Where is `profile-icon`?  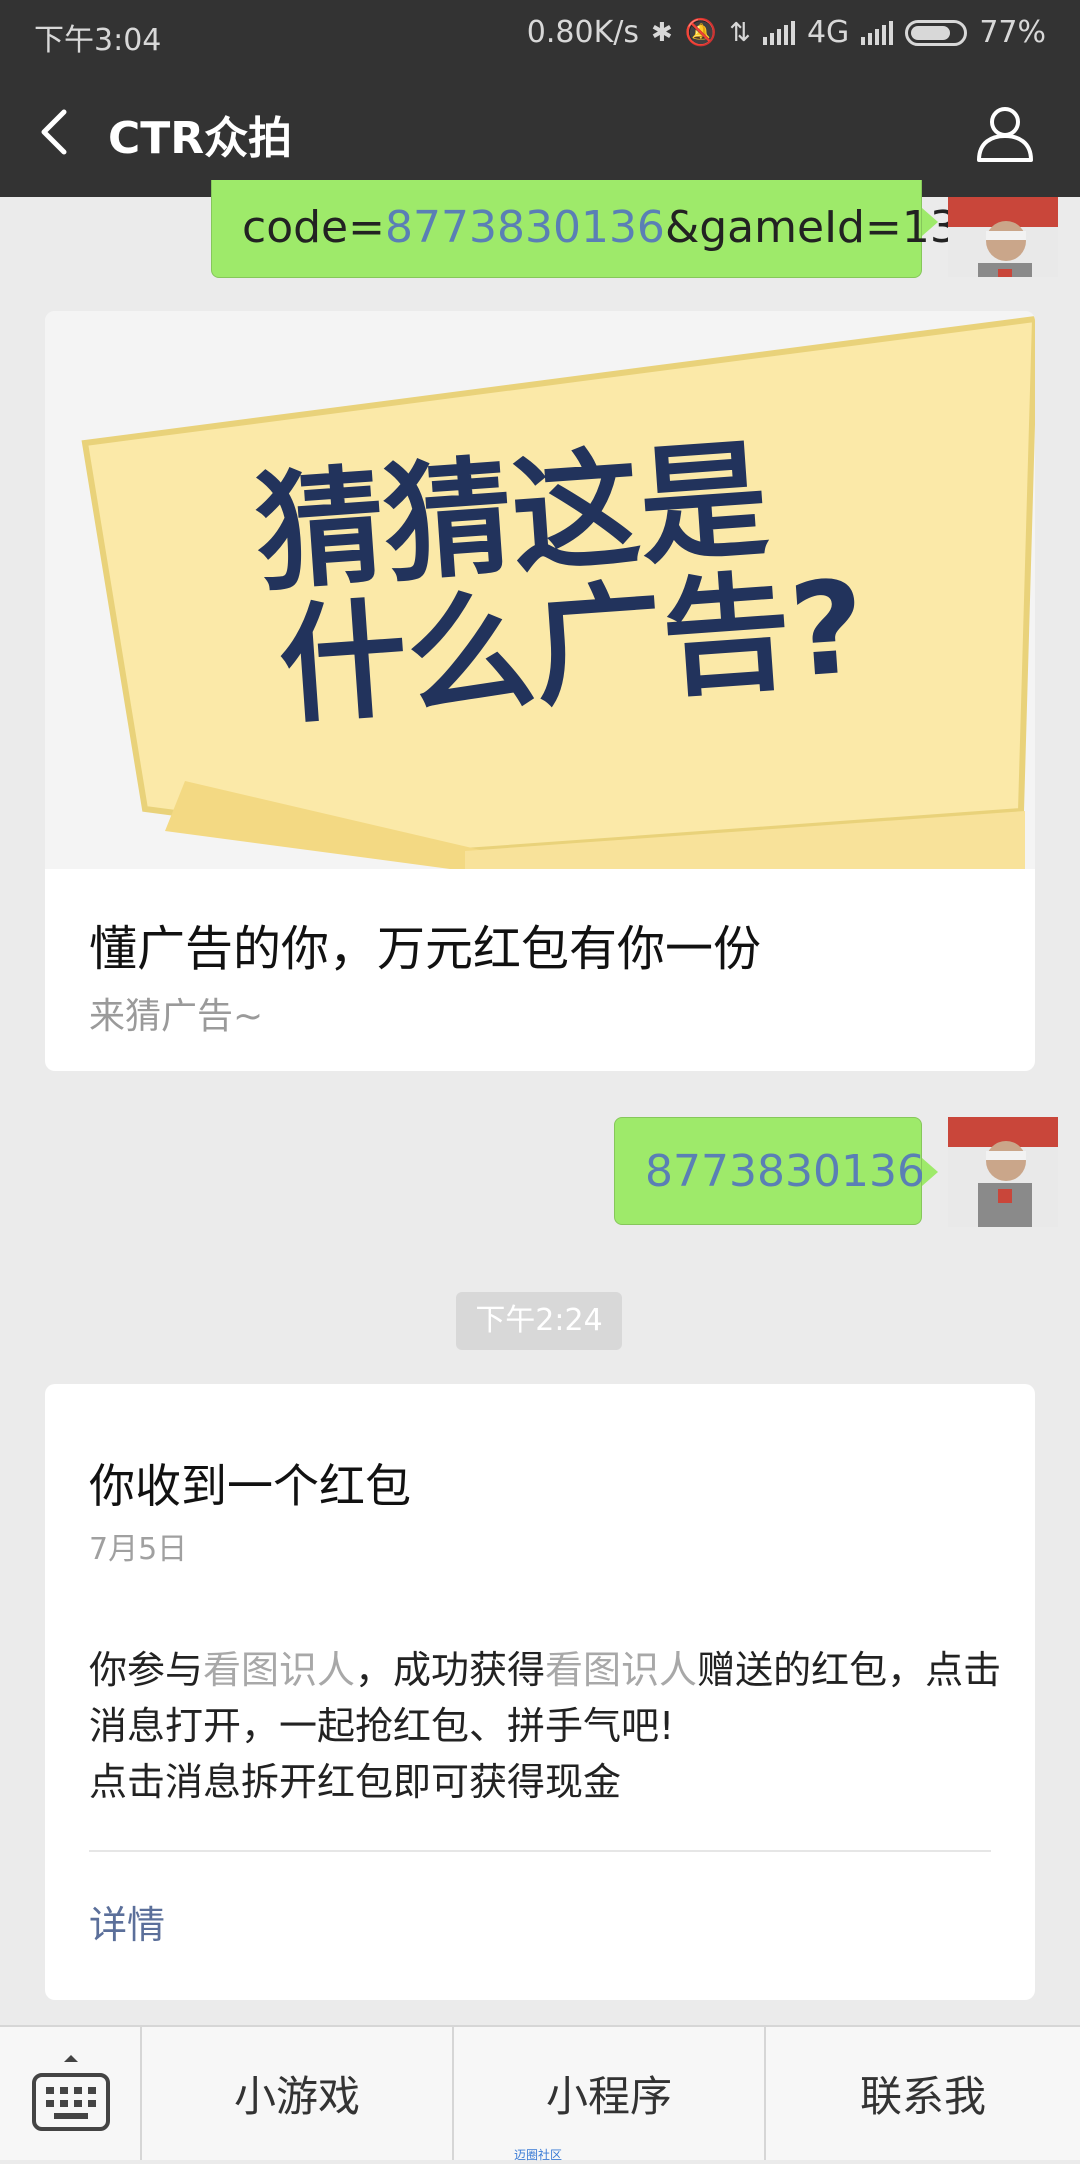
profile-icon is located at coordinates (1005, 133).